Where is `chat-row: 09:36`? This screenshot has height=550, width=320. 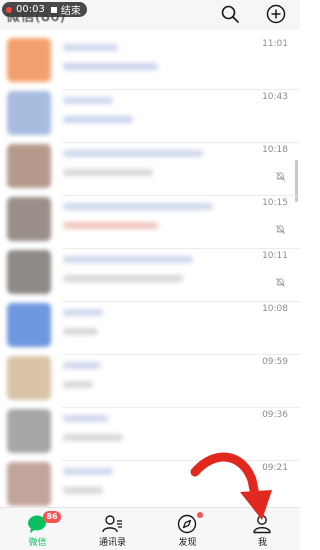
chat-row: 09:36 is located at coordinates (150, 431).